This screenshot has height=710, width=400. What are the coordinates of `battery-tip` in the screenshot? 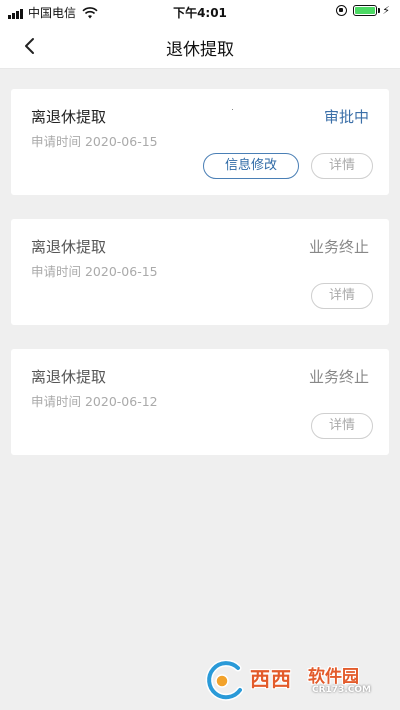 It's located at (379, 10).